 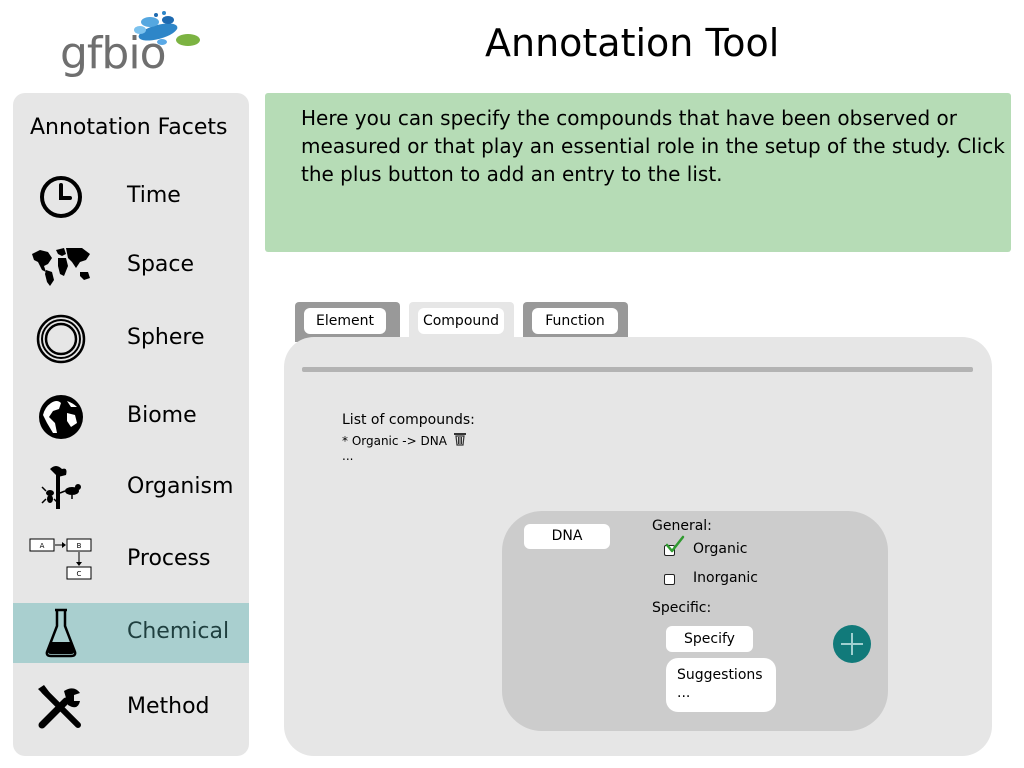 What do you see at coordinates (168, 706) in the screenshot?
I see `facet-label: Method` at bounding box center [168, 706].